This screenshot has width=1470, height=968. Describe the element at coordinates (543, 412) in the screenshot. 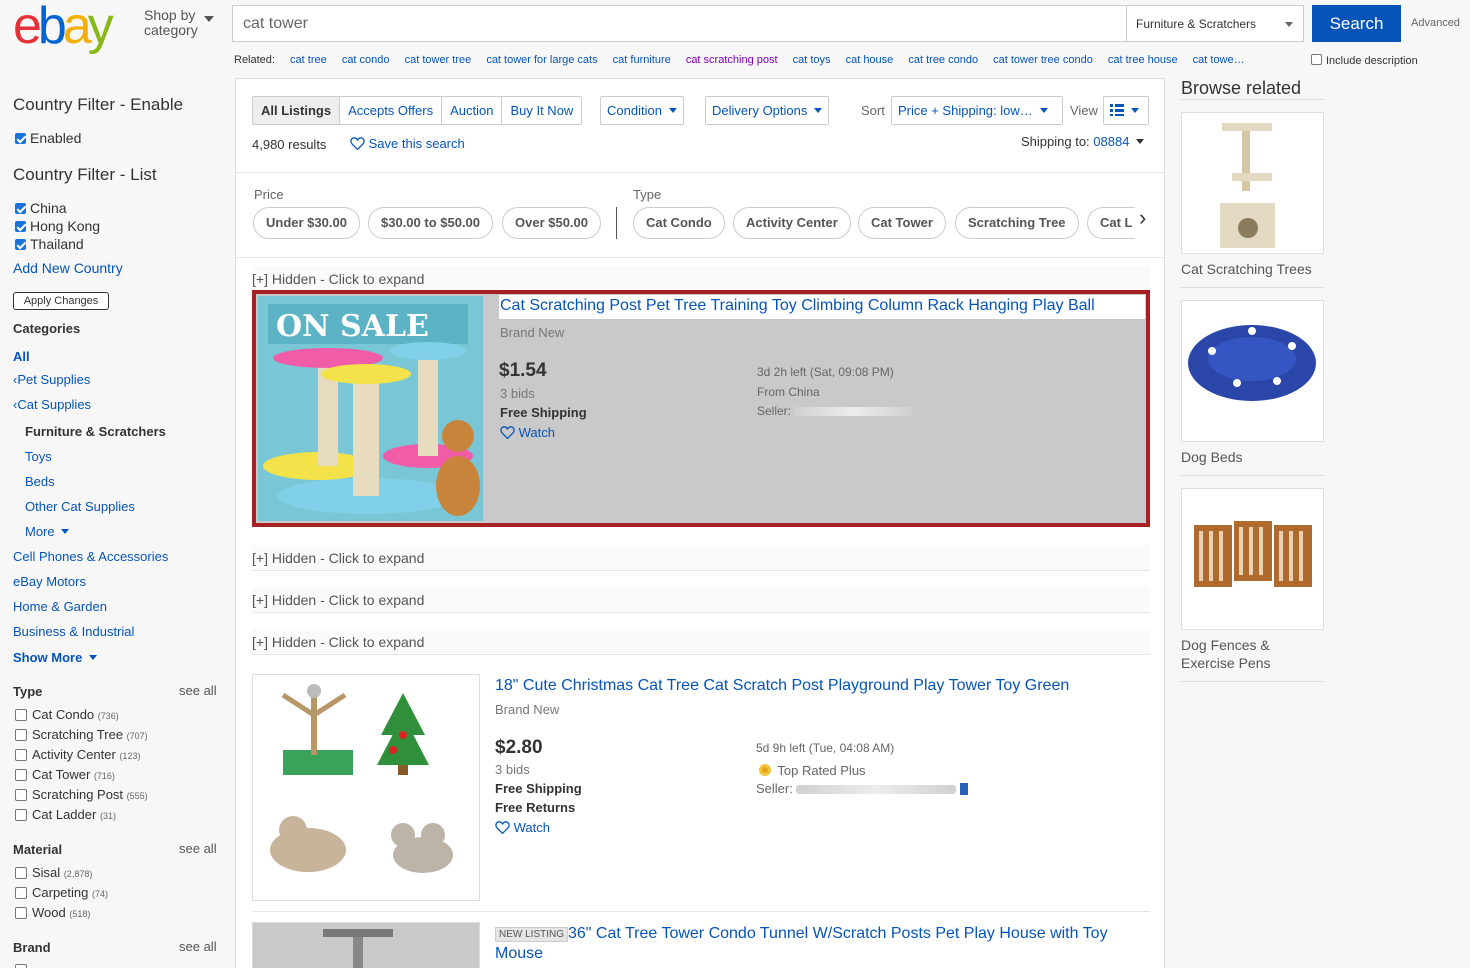

I see `listing-shipping: Free Shipping` at that location.